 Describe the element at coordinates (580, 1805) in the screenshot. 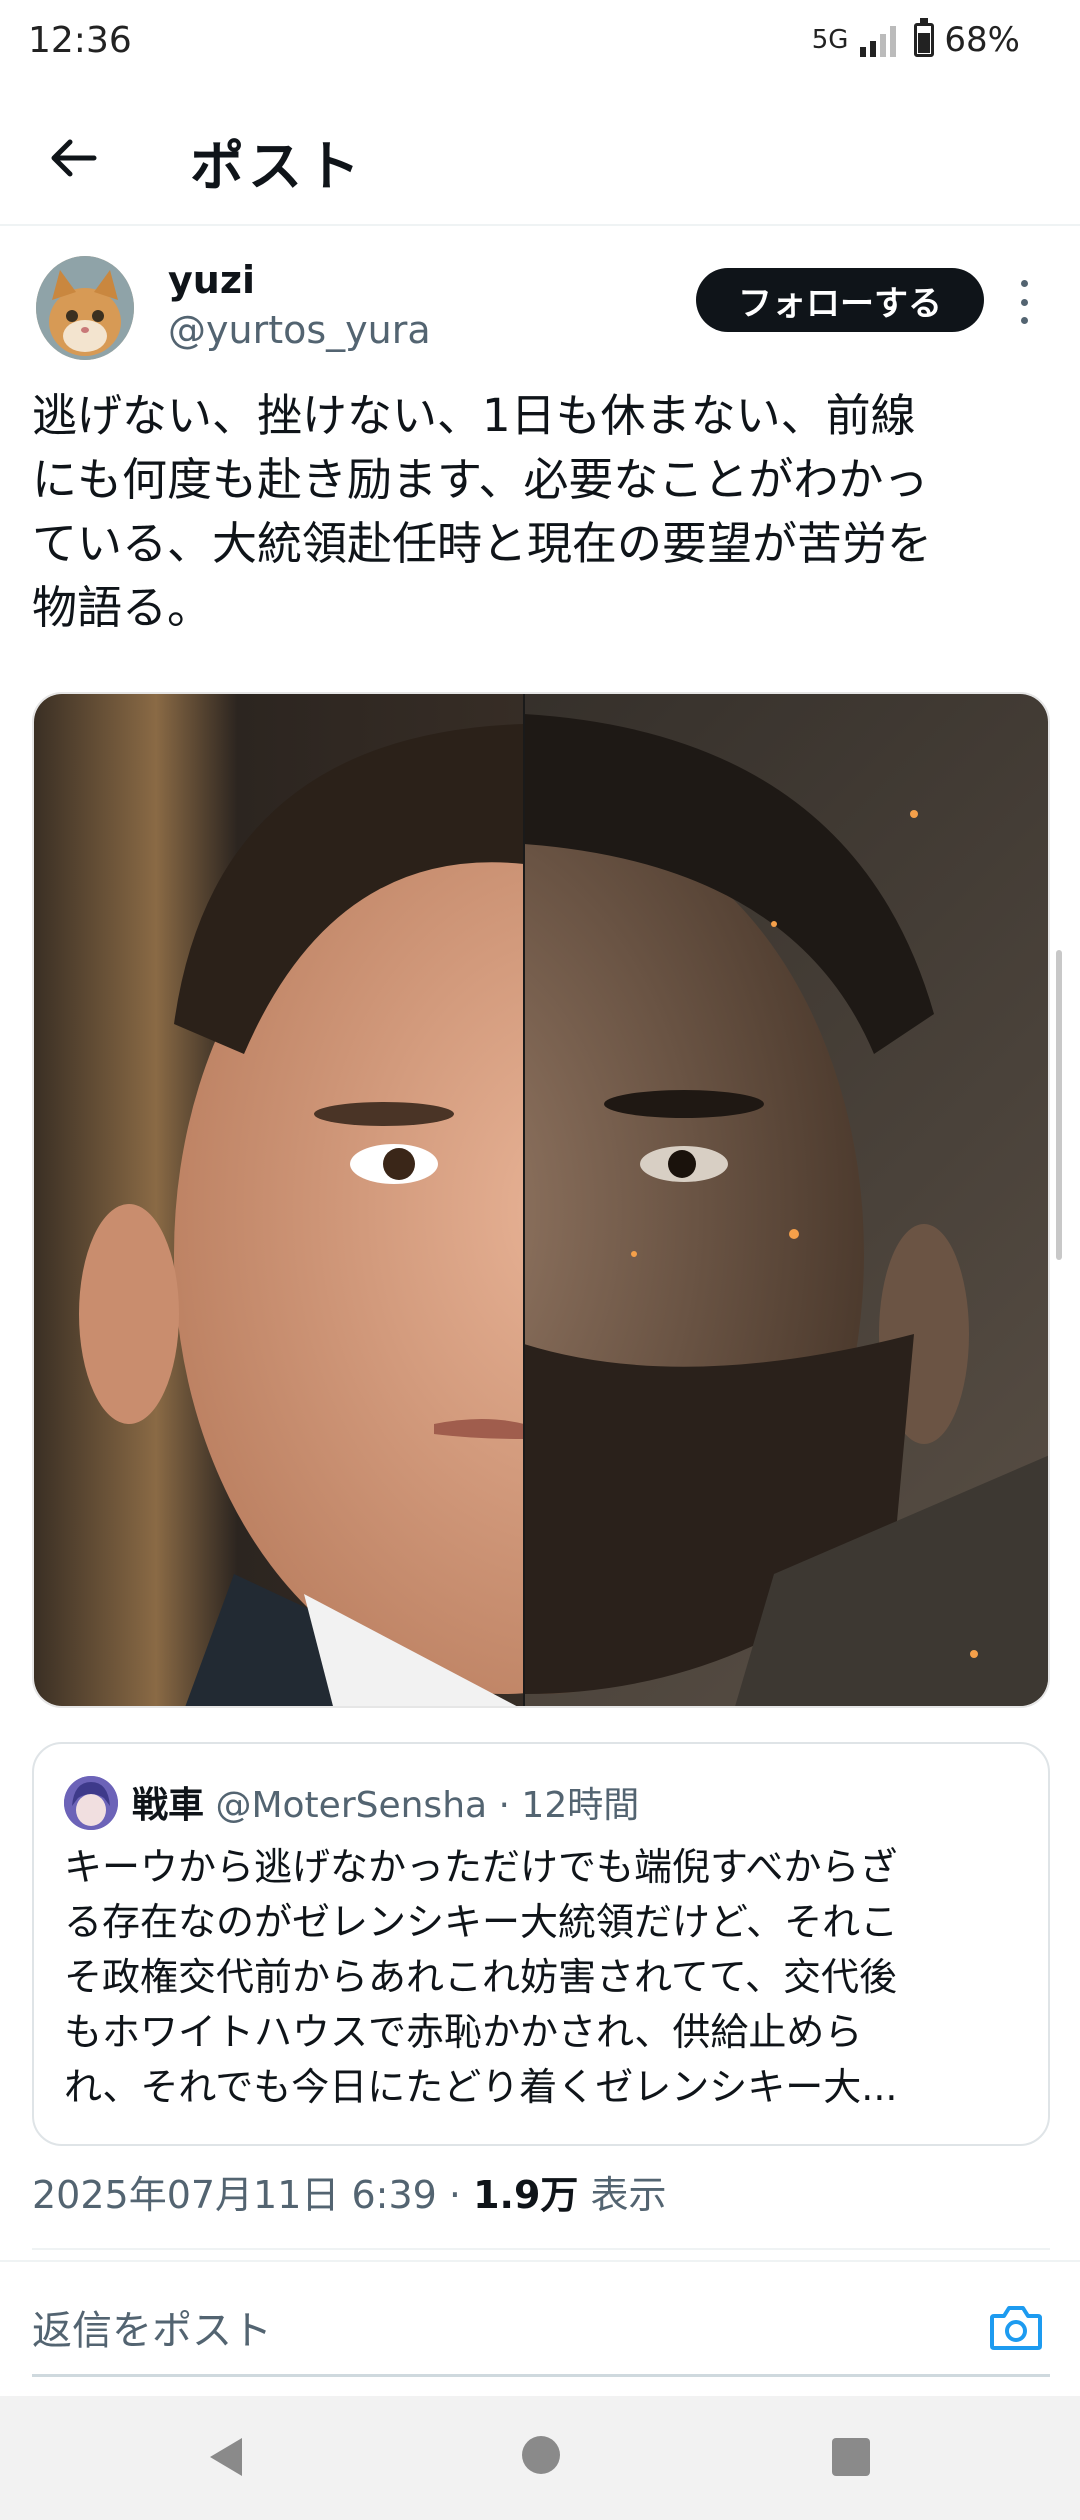

I see `quoted-post-time: 12時間` at that location.